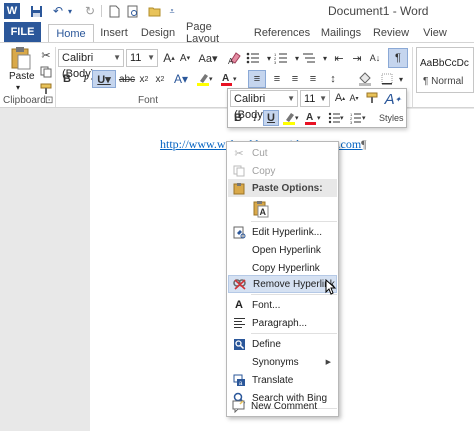  What do you see at coordinates (271, 118) in the screenshot?
I see `mini-underline-icon: U` at bounding box center [271, 118].